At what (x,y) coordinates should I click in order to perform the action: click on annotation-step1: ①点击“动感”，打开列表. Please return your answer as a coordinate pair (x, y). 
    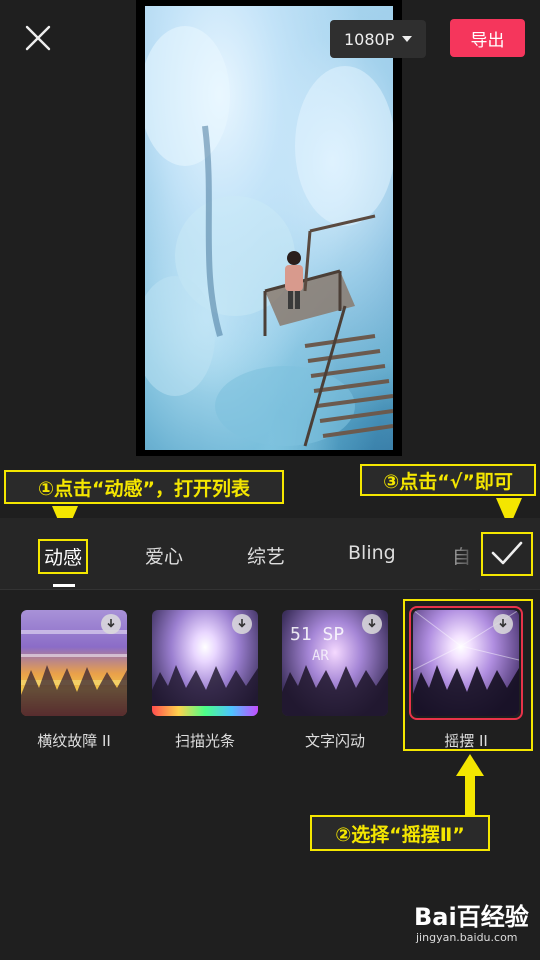
    Looking at the image, I should click on (144, 487).